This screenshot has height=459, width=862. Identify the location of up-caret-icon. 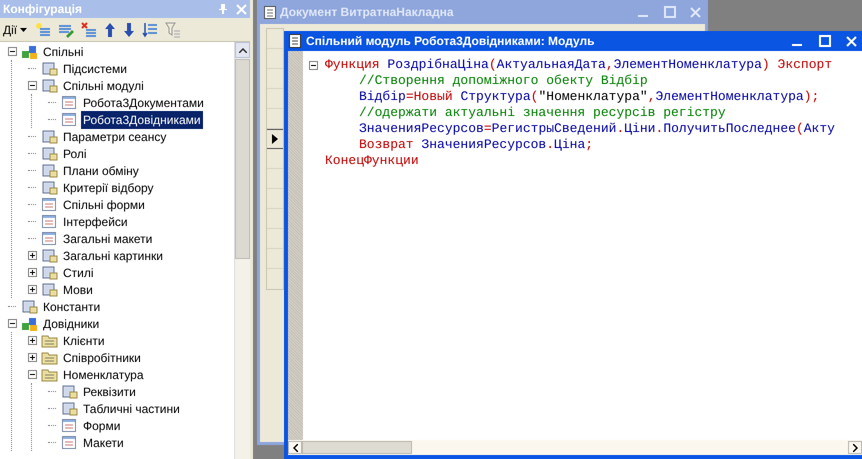
(242, 50).